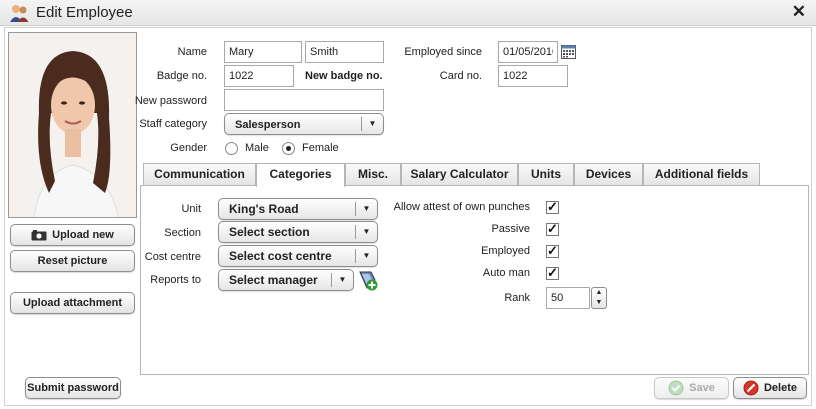 Image resolution: width=816 pixels, height=409 pixels. I want to click on add-manager-icon, so click(368, 281).